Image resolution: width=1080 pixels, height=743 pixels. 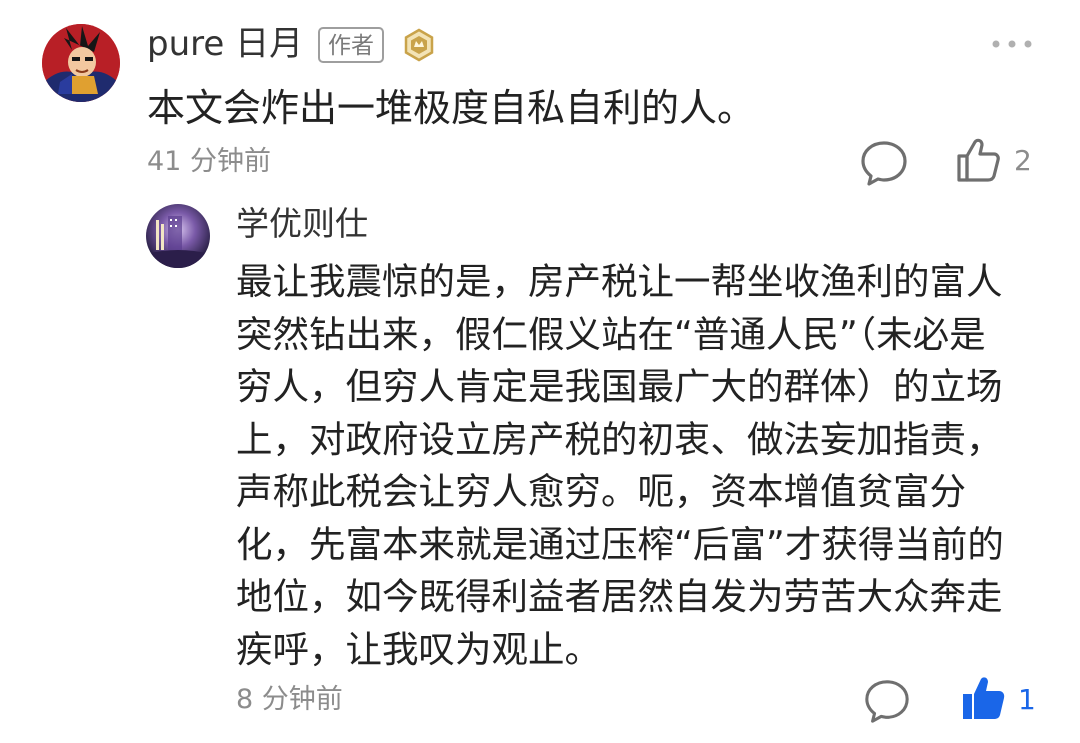 I want to click on avatar, so click(x=81, y=63).